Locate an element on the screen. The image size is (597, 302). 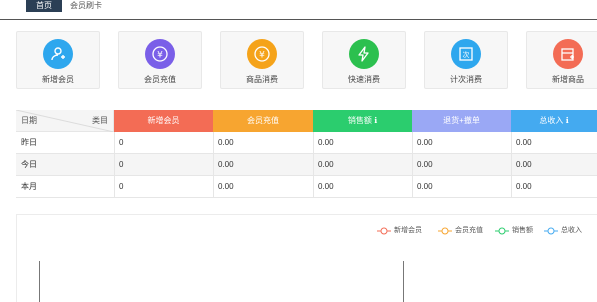
legend-label: 会员充值 is located at coordinates (469, 230).